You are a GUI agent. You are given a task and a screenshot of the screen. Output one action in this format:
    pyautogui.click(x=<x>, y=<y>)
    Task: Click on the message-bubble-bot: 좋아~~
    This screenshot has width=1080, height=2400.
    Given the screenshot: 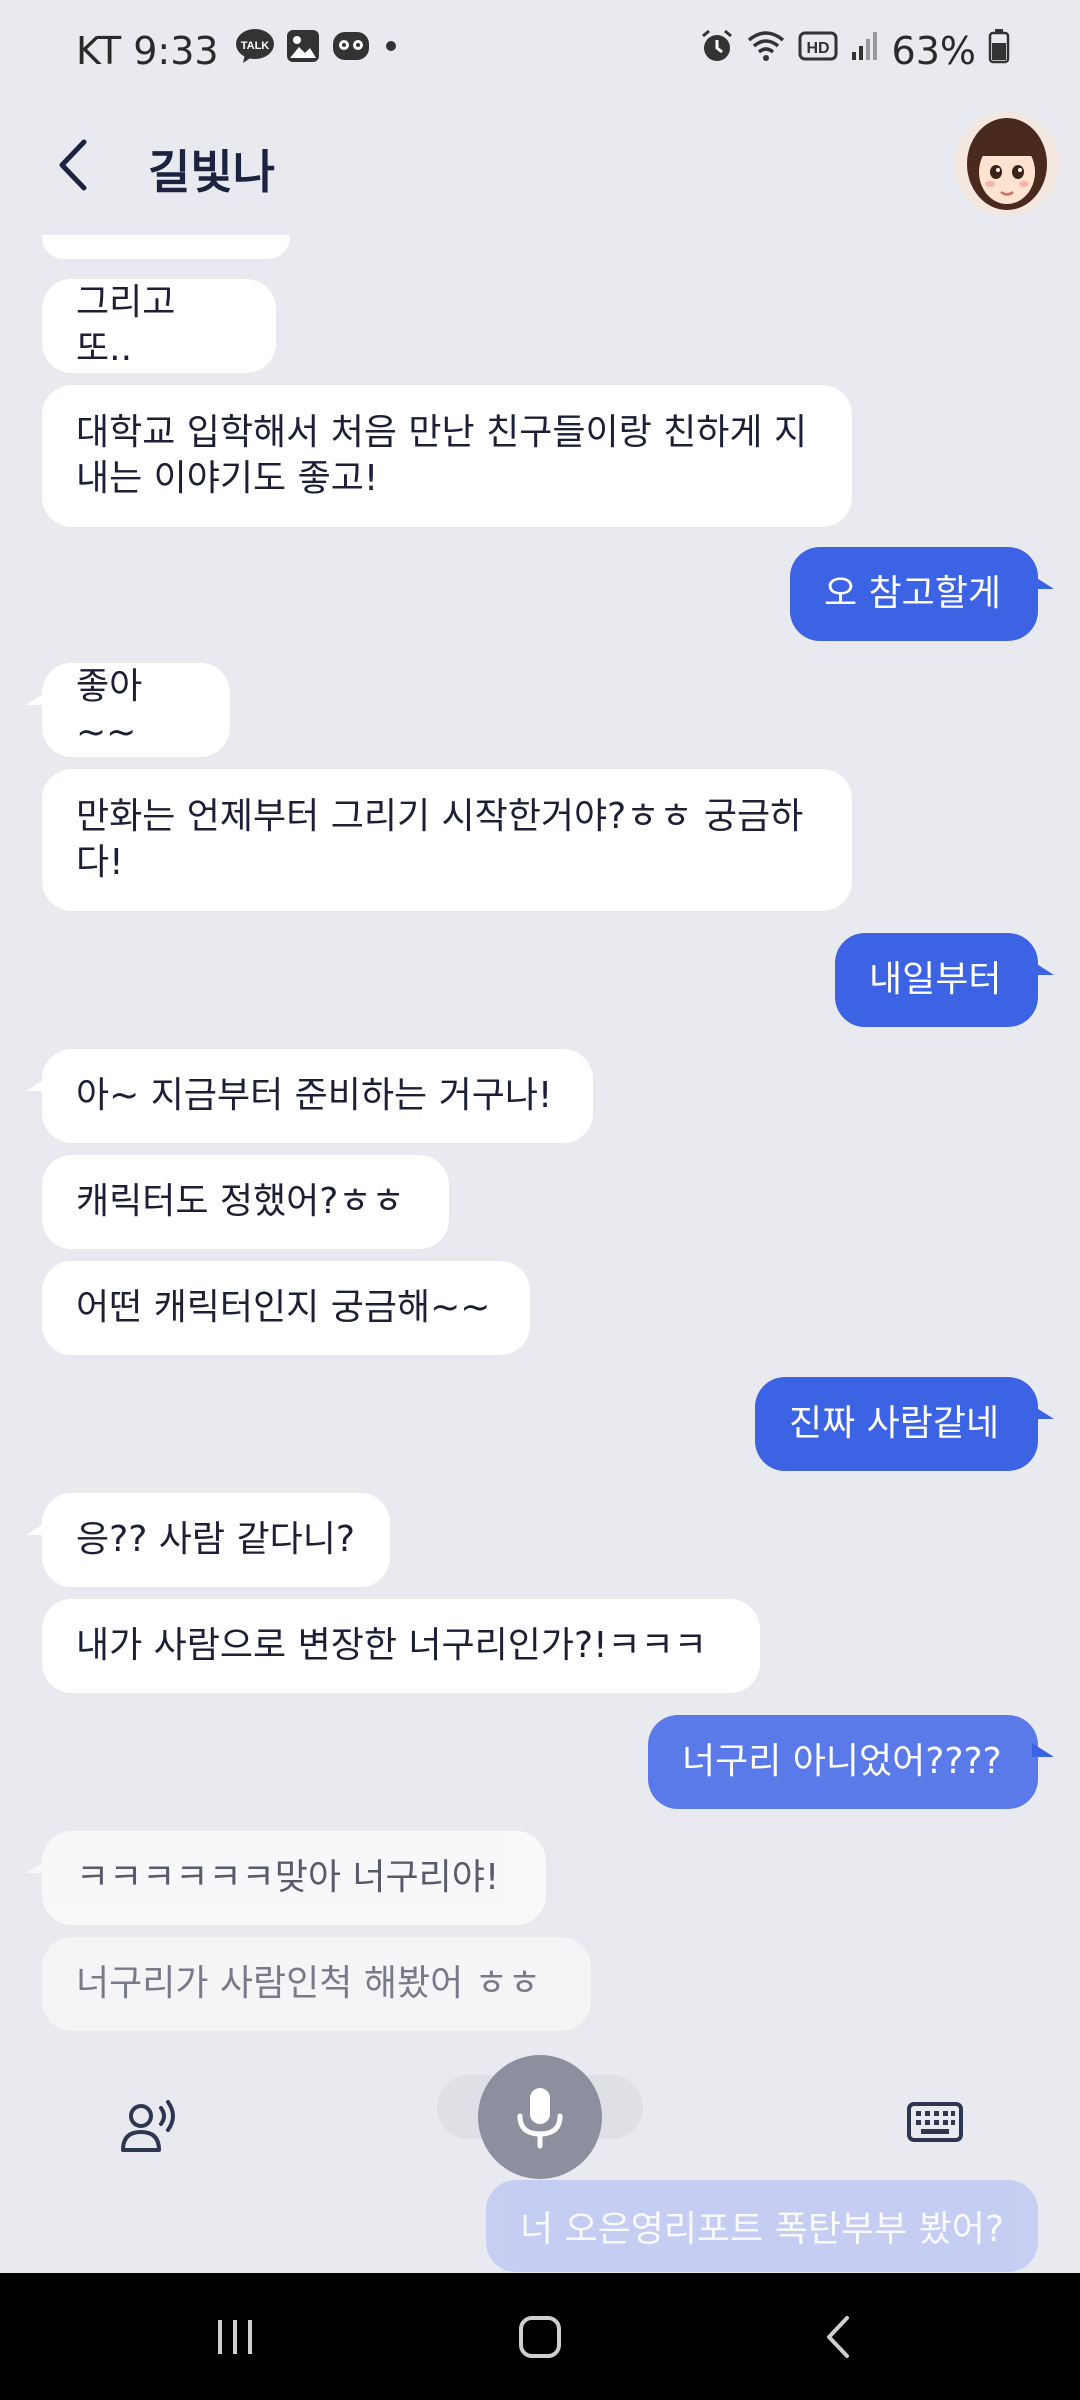 What is the action you would take?
    pyautogui.click(x=128, y=710)
    